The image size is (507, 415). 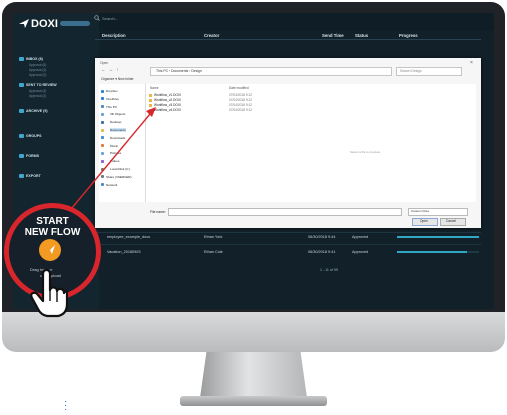 I want to click on filename-input, so click(x=285, y=212).